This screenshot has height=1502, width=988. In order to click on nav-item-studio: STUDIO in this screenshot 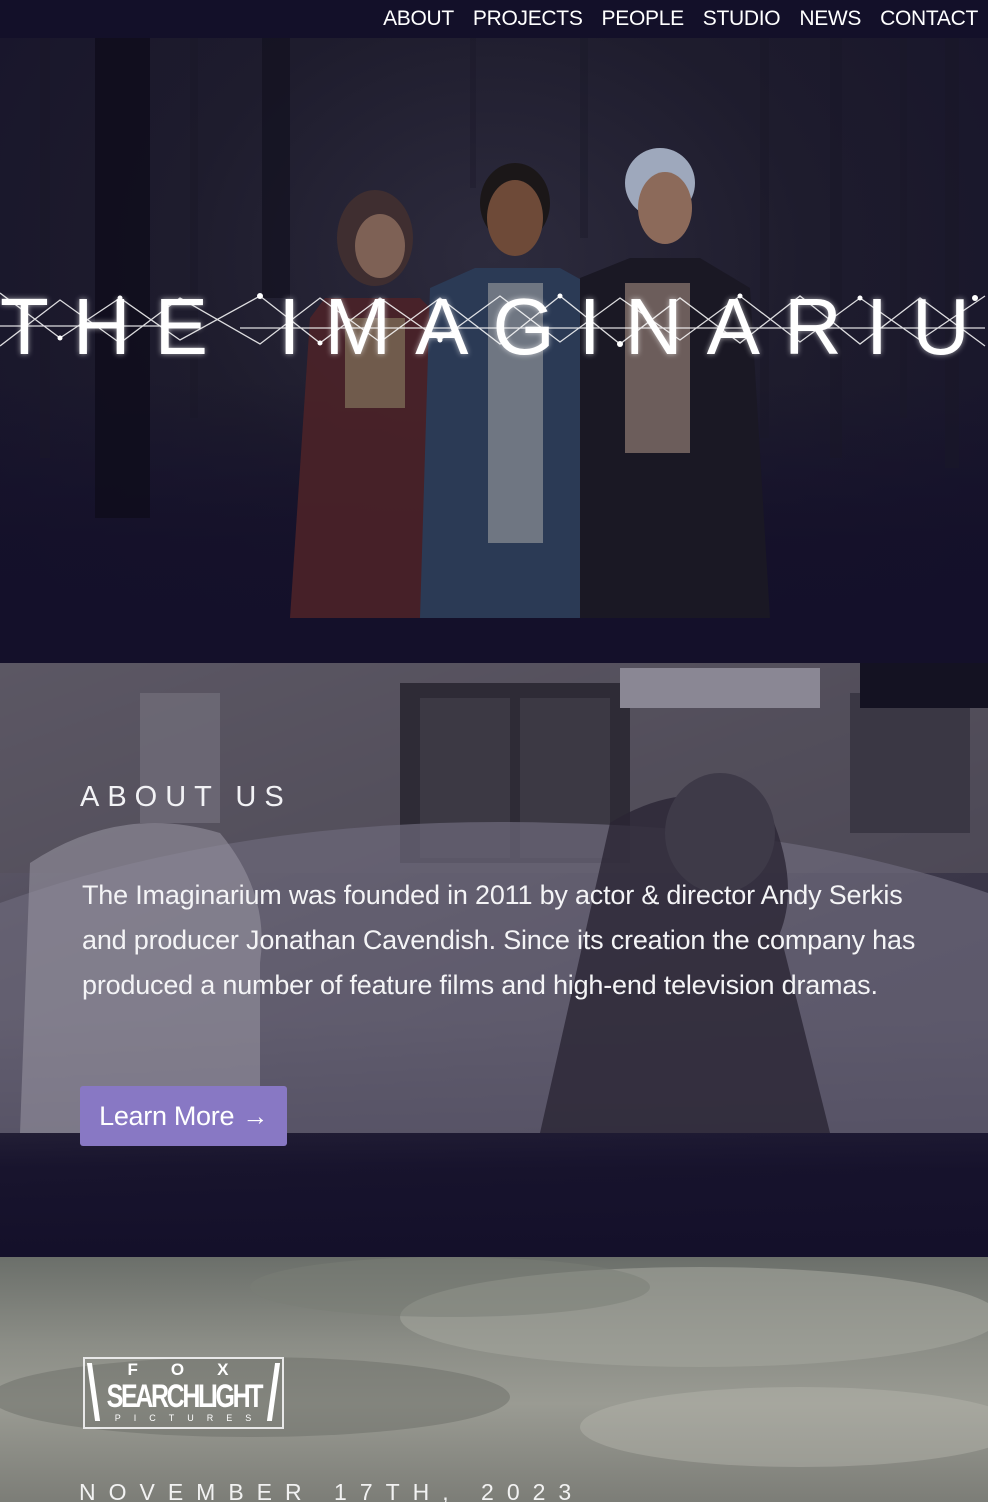, I will do `click(742, 19)`.